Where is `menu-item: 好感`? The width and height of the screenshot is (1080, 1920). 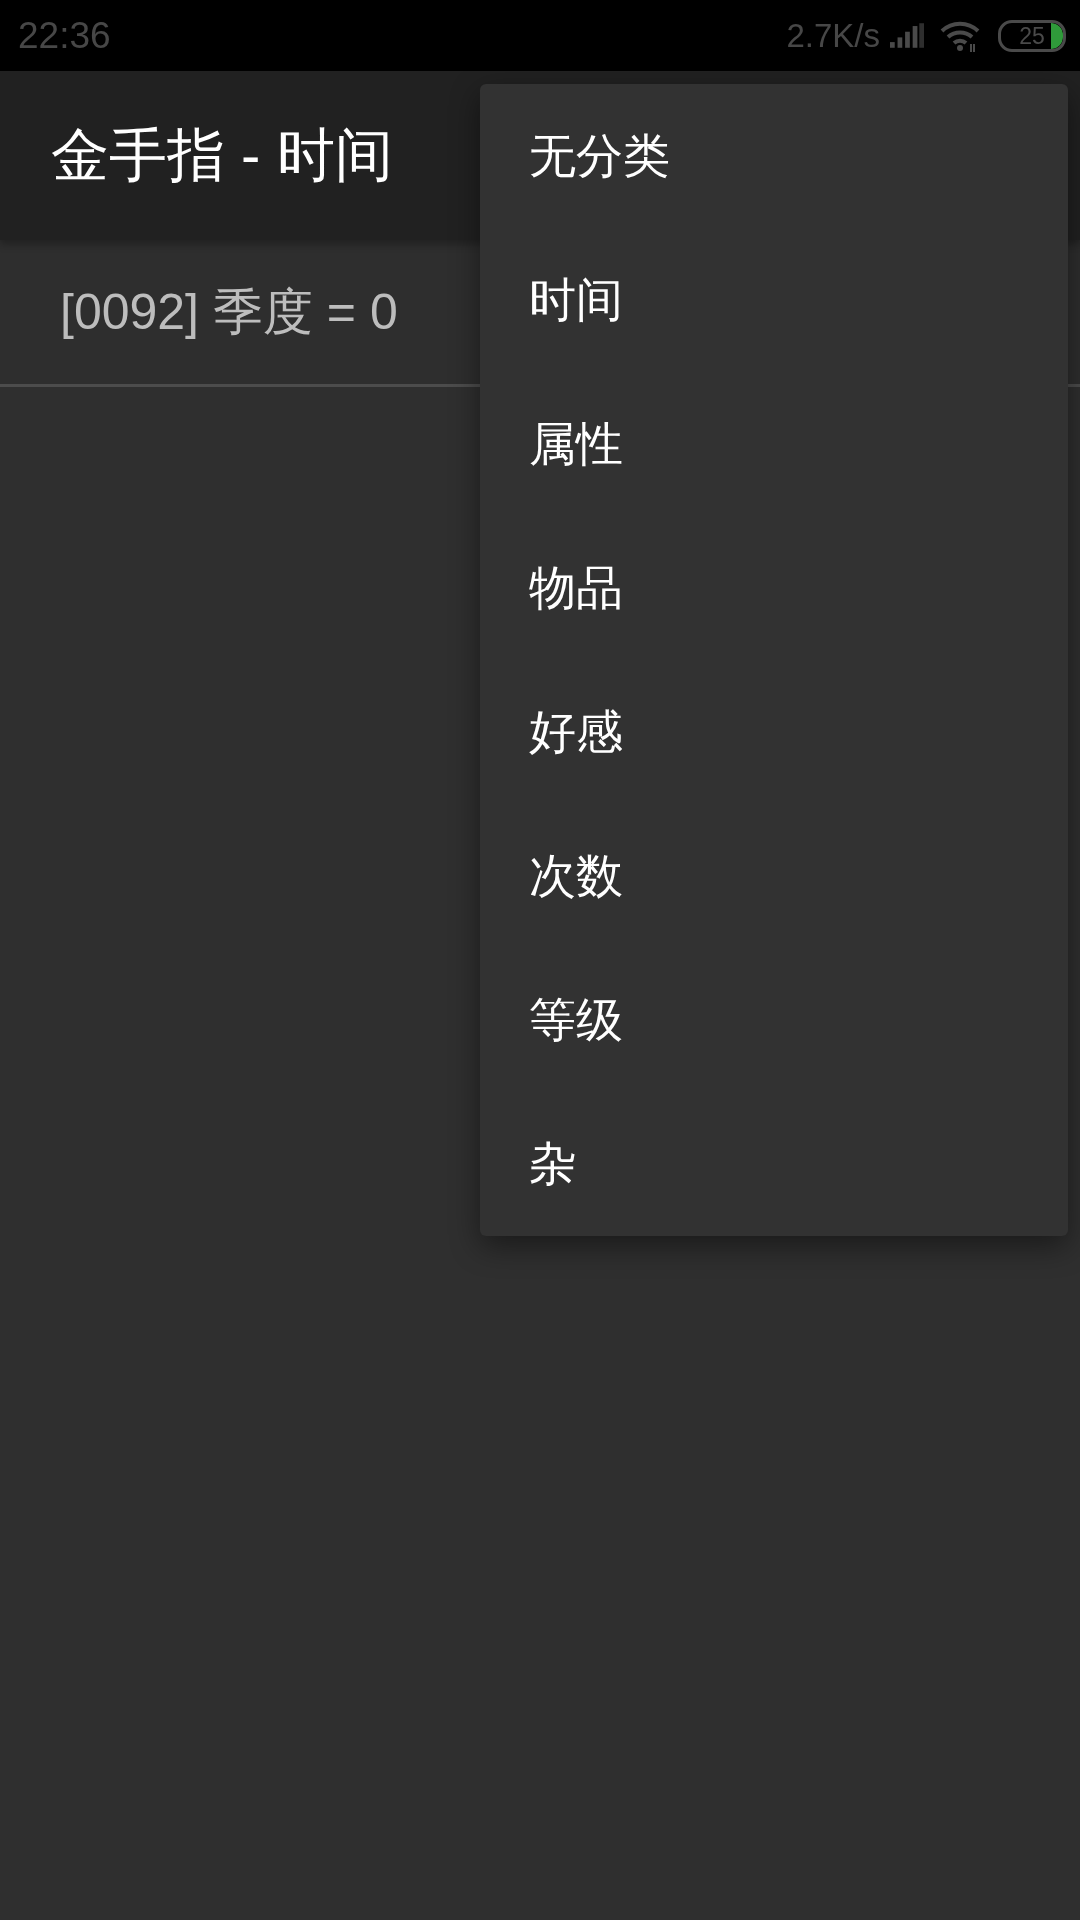
menu-item: 好感 is located at coordinates (774, 732).